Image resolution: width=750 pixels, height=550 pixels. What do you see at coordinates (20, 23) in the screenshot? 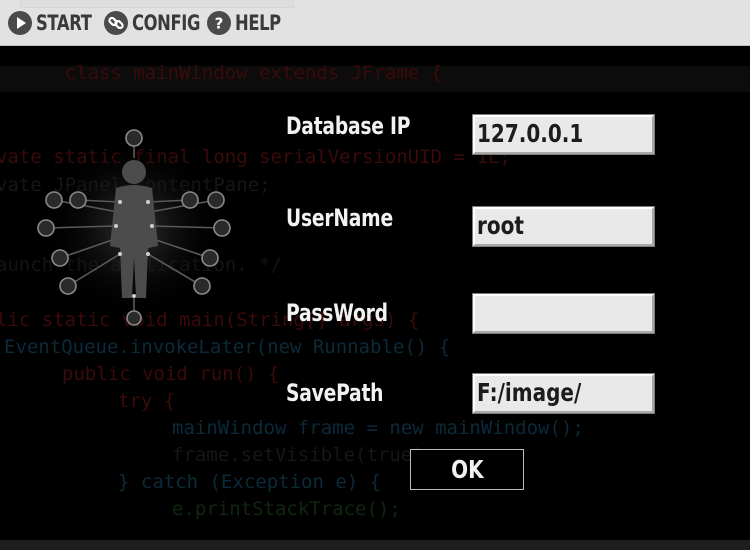
I see `play-icon` at bounding box center [20, 23].